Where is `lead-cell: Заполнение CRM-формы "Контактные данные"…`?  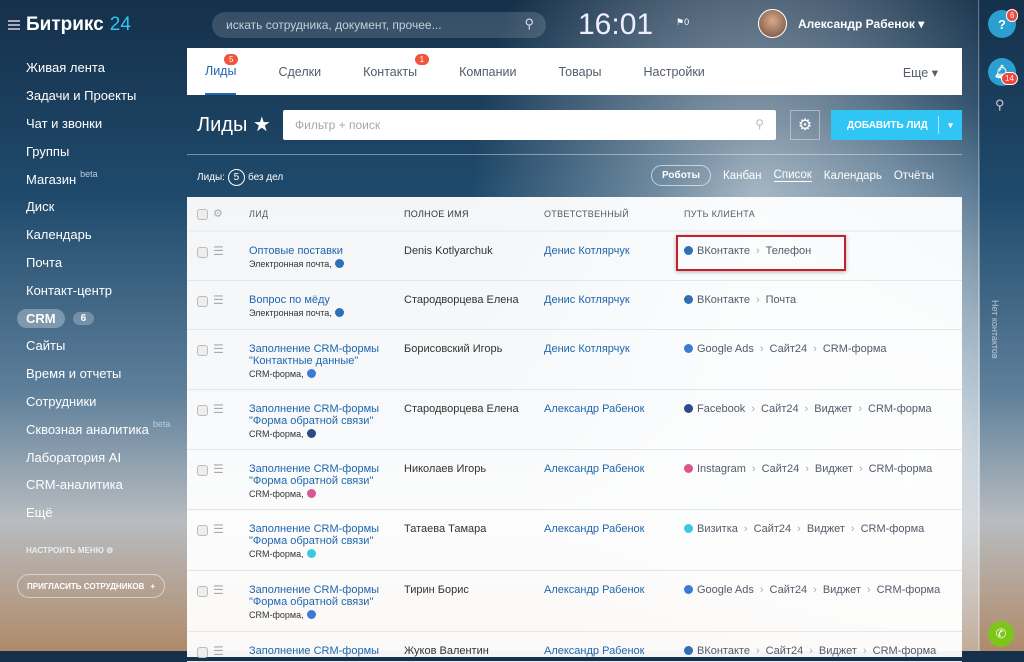 lead-cell: Заполнение CRM-формы "Контактные данные"… is located at coordinates (326, 359).